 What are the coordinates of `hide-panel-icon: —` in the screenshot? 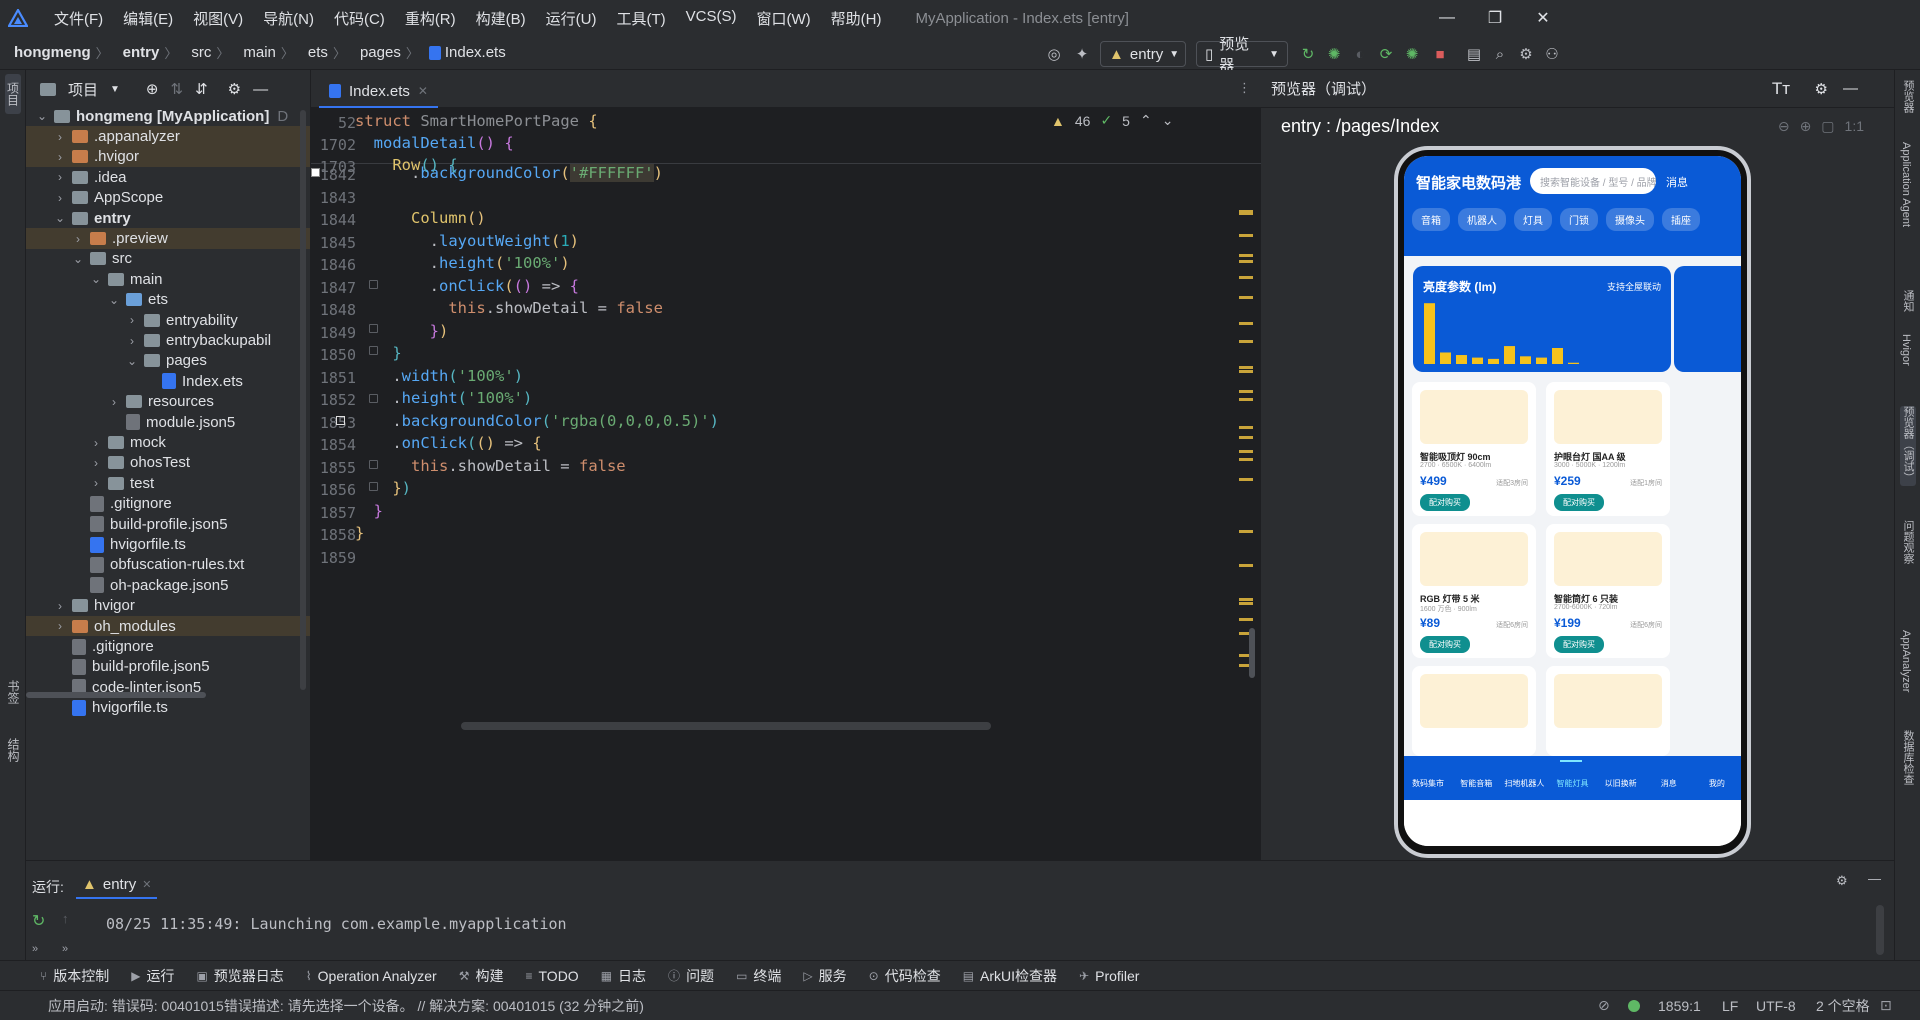 It's located at (260, 89).